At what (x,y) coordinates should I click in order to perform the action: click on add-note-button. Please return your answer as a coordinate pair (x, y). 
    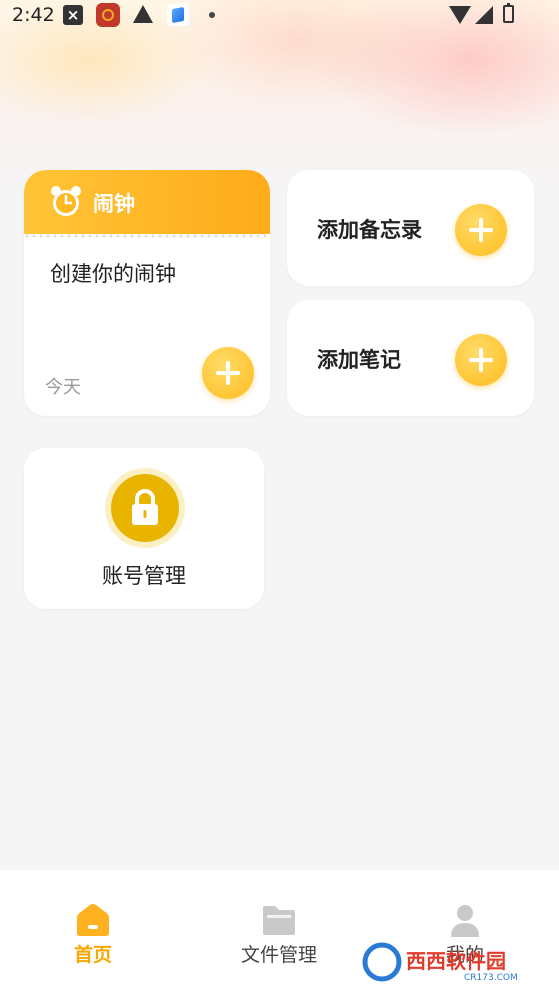
    Looking at the image, I should click on (481, 360).